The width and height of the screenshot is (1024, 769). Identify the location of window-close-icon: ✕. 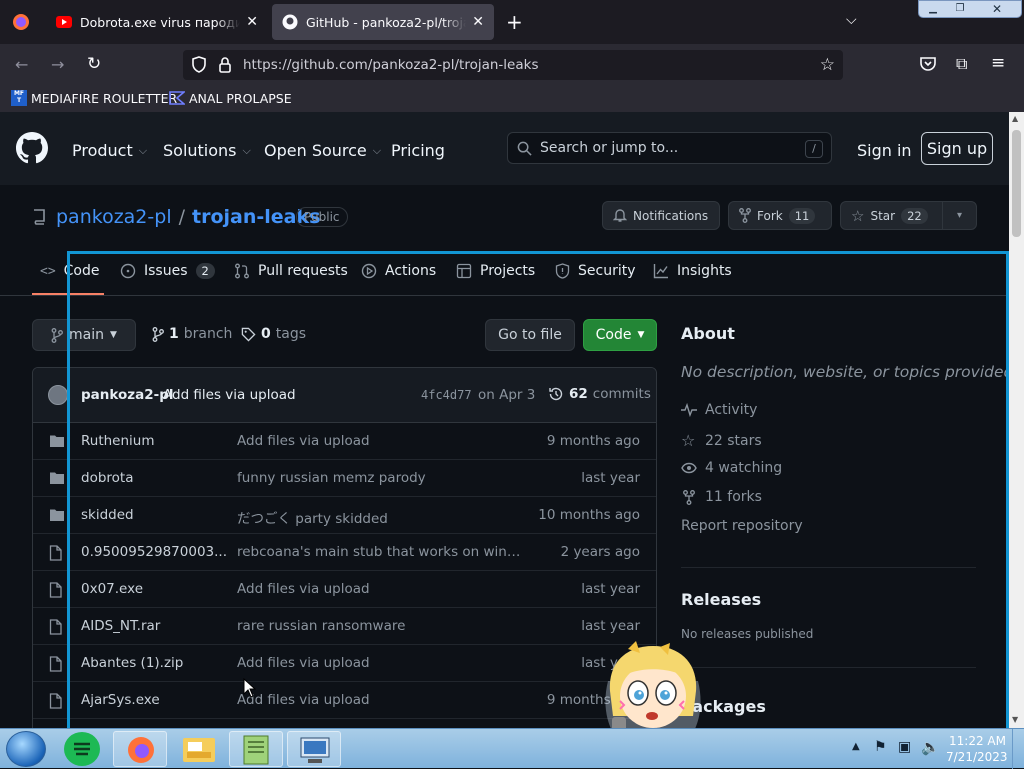
(997, 9).